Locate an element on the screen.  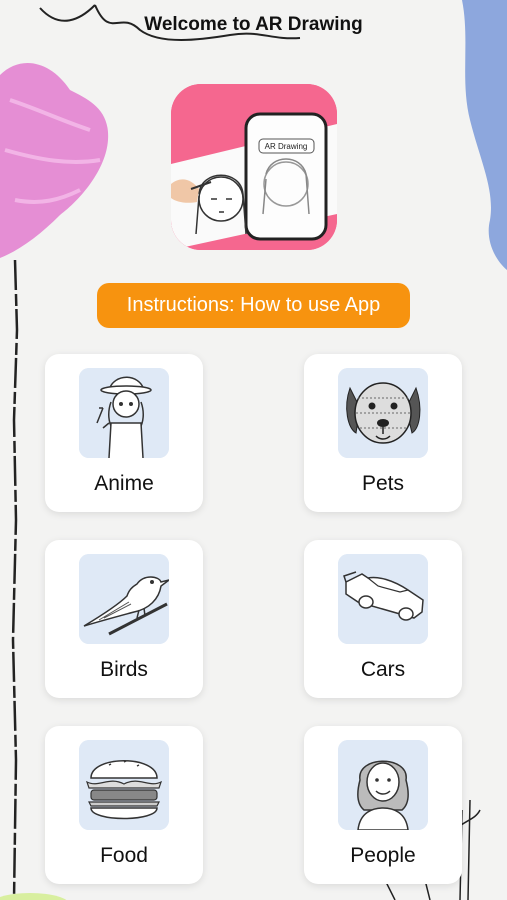
anime-girl-icon is located at coordinates (124, 413).